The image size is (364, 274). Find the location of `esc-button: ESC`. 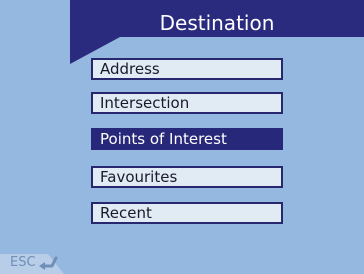

esc-button: ESC is located at coordinates (33, 261).